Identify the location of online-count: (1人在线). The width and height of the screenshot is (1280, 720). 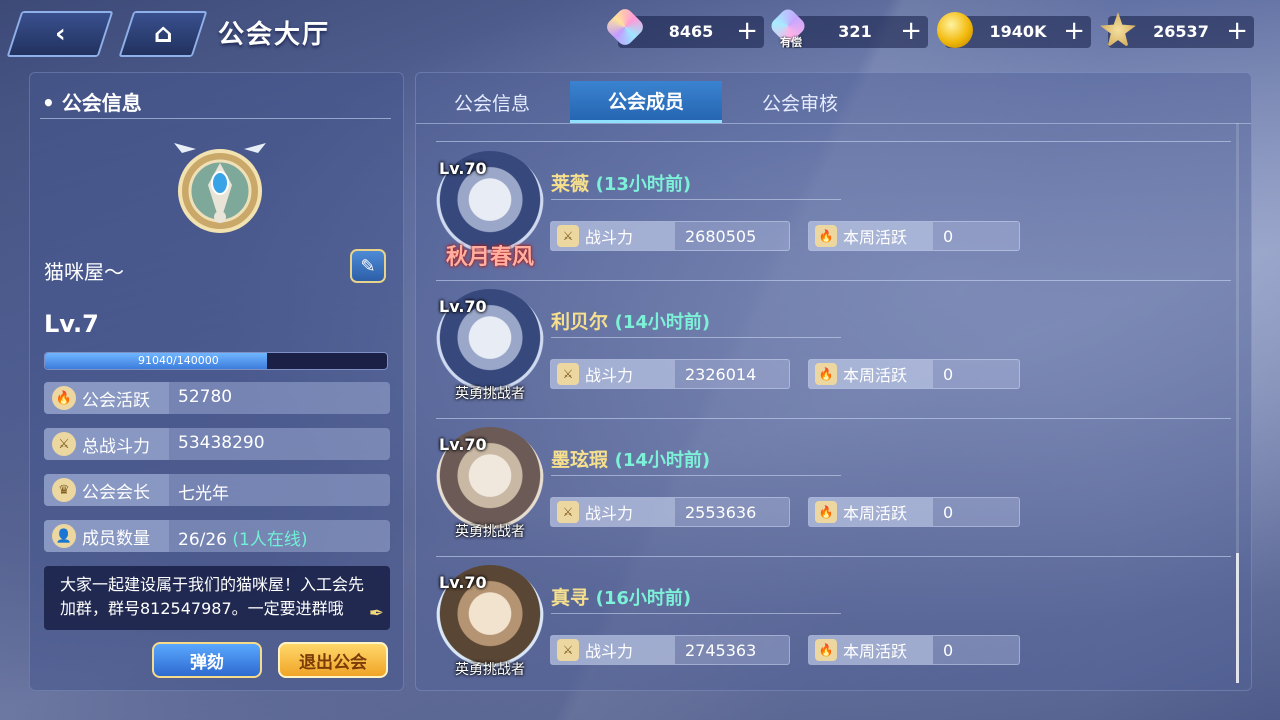
(270, 540).